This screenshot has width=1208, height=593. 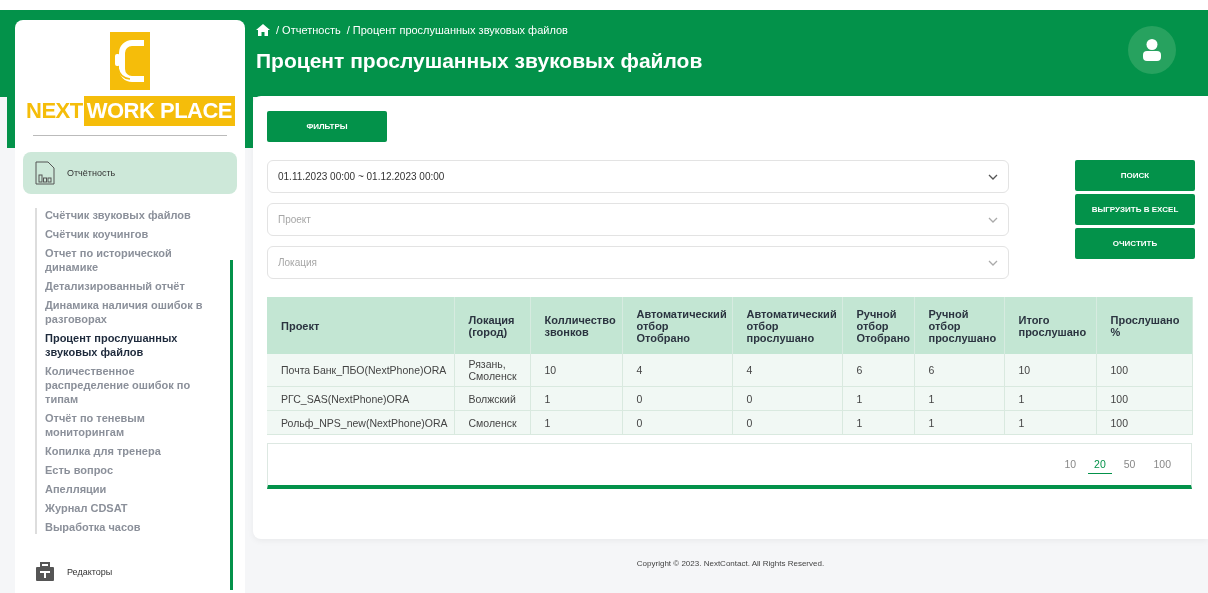 What do you see at coordinates (45, 571) in the screenshot?
I see `toolbox-icon` at bounding box center [45, 571].